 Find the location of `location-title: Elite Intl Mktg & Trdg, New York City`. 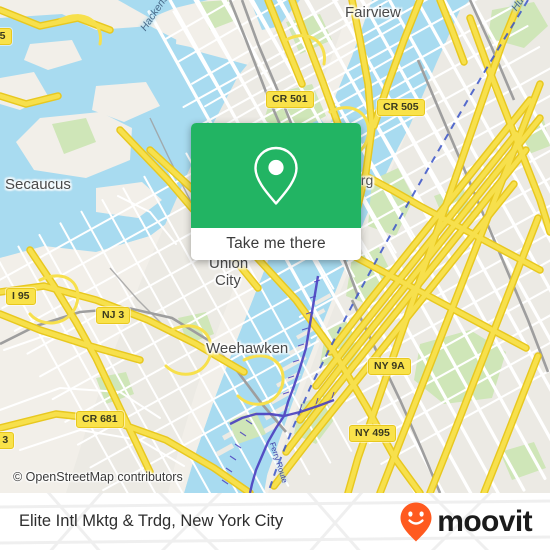

location-title: Elite Intl Mktg & Trdg, New York City is located at coordinates (151, 521).